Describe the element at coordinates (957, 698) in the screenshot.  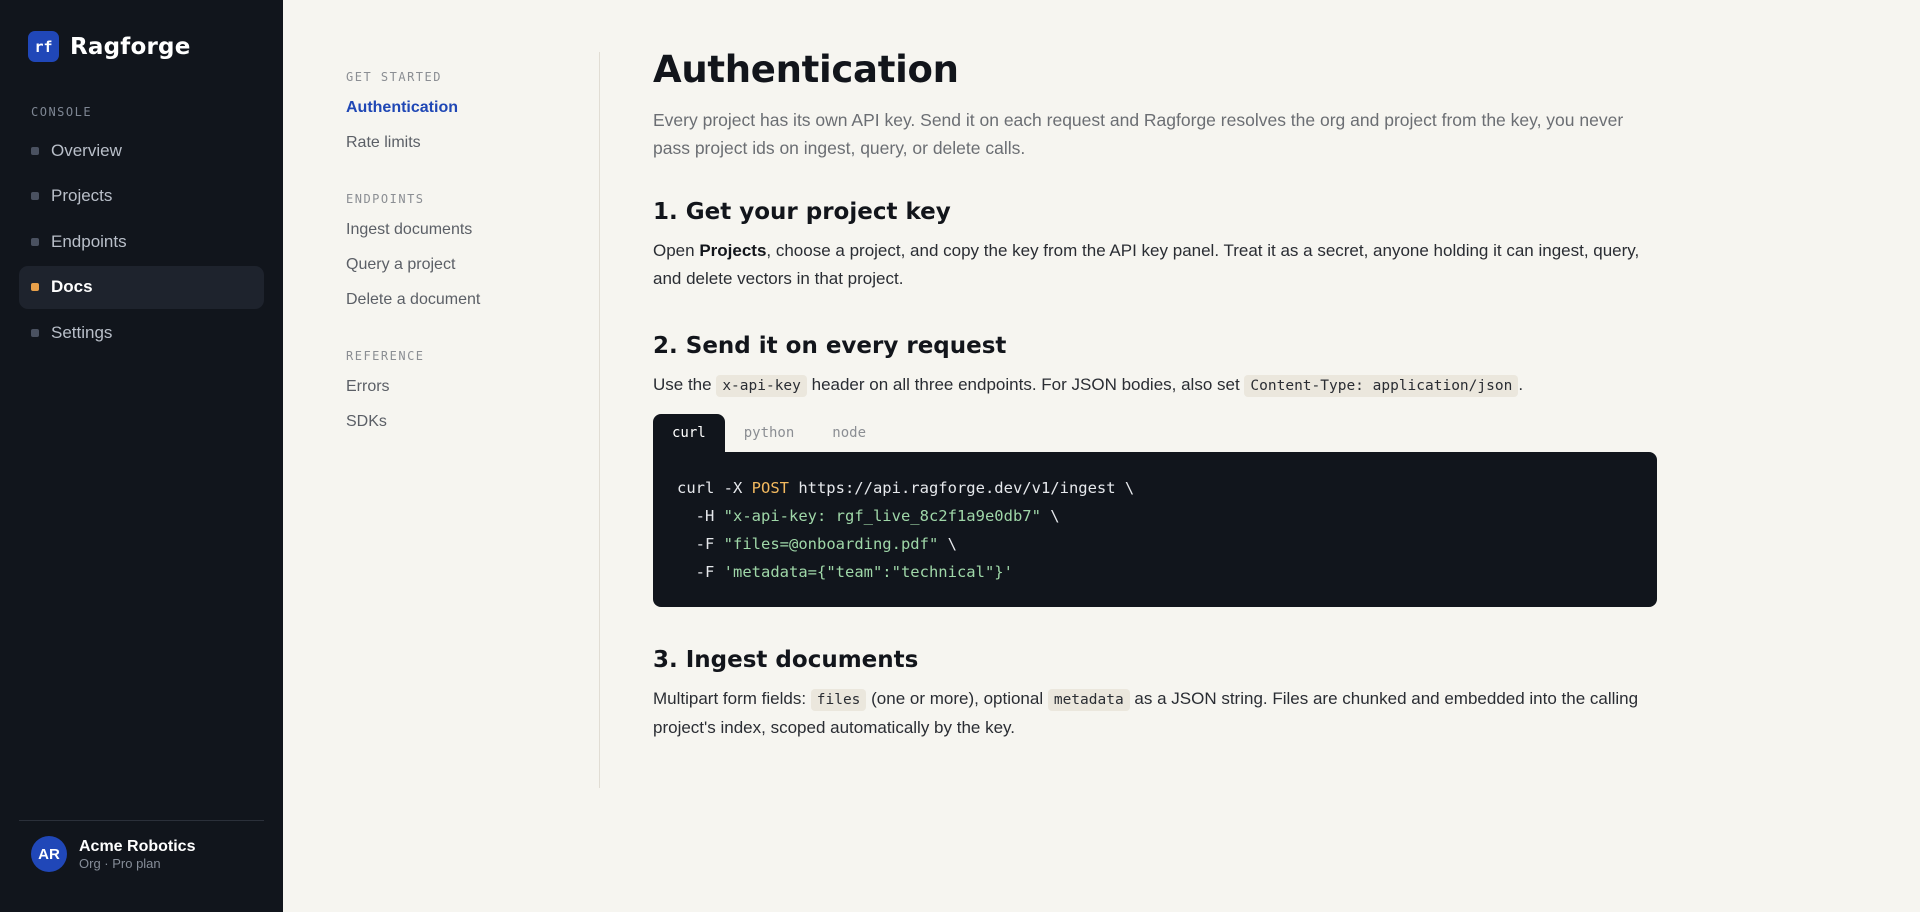
I see `text-fragment: (one or more), optional` at that location.